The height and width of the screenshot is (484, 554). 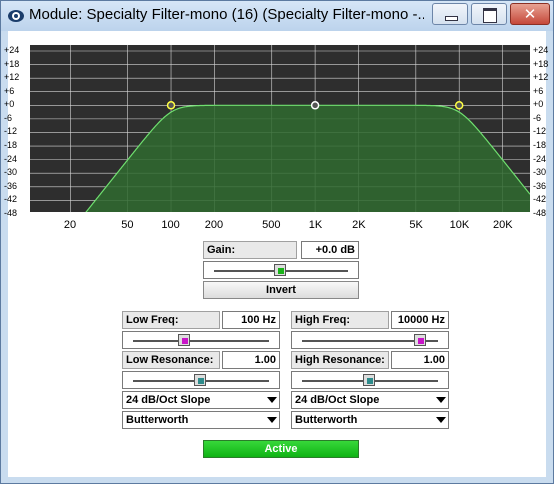 I want to click on gain-slider-thumb, so click(x=280, y=270).